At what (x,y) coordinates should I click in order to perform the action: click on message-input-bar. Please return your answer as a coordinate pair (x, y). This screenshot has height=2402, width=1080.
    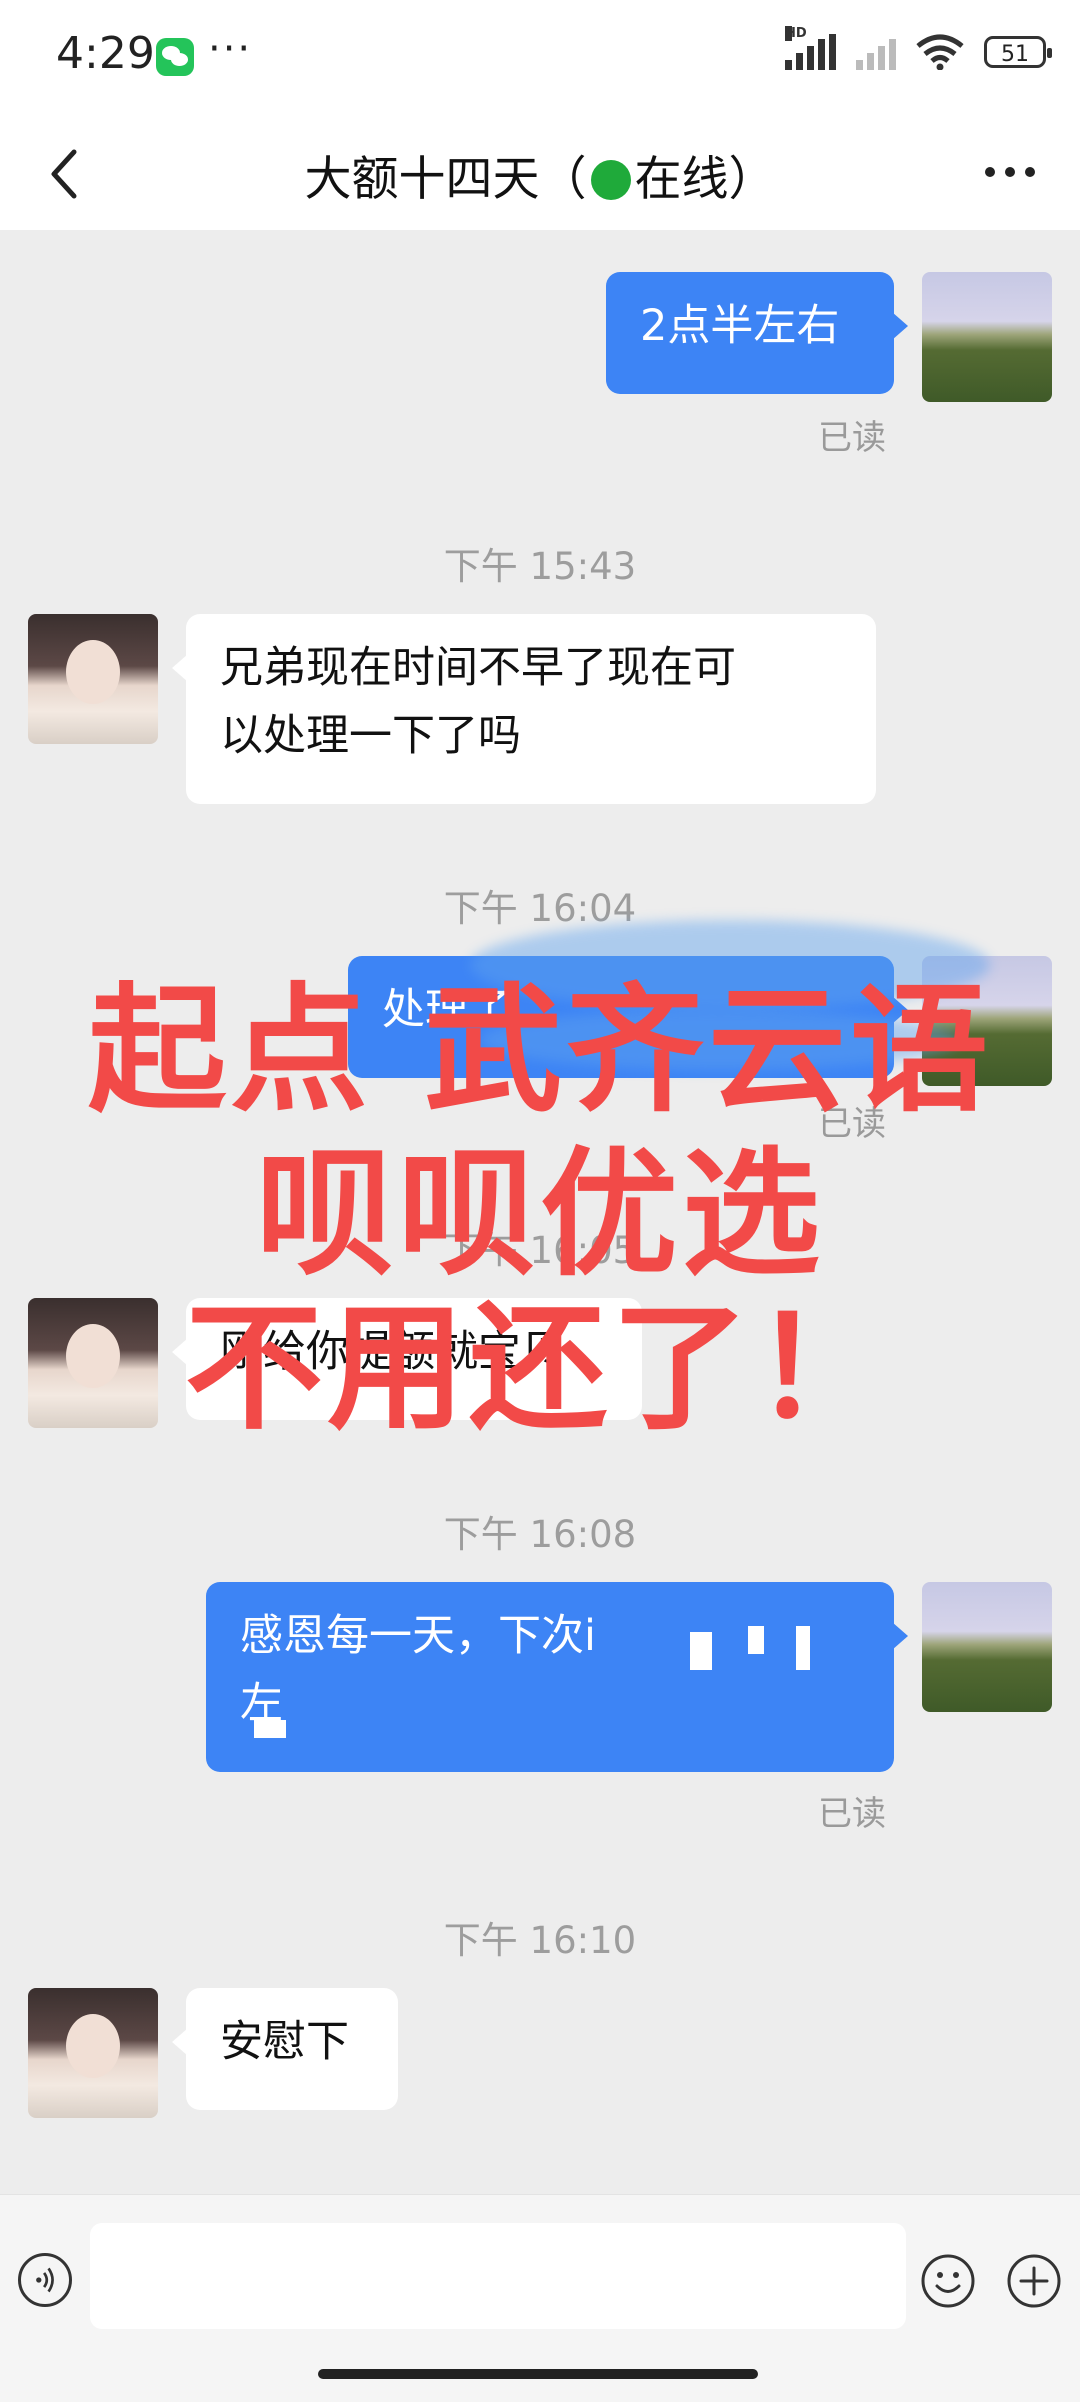
    Looking at the image, I should click on (540, 2298).